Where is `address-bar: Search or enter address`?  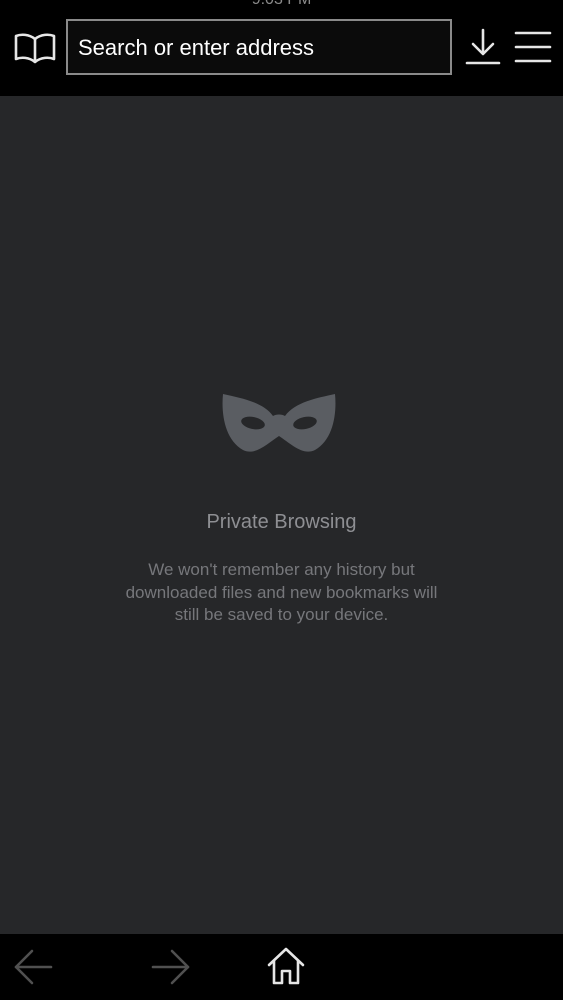
address-bar: Search or enter address is located at coordinates (259, 47).